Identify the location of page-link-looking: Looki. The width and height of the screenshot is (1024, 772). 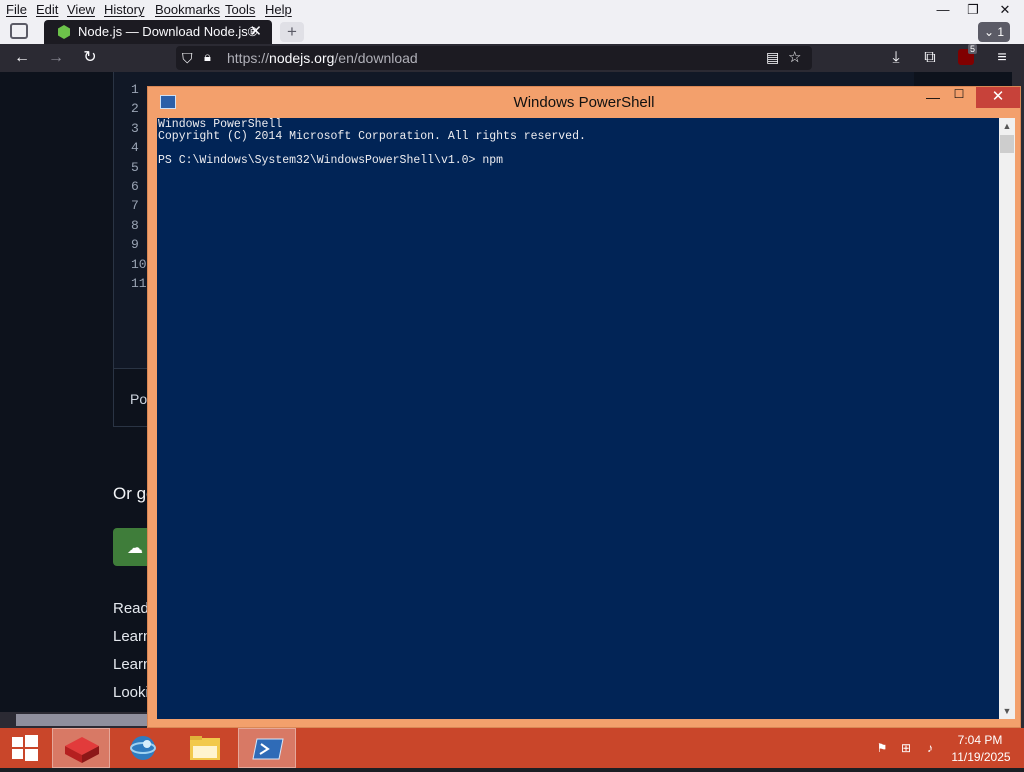
(131, 692).